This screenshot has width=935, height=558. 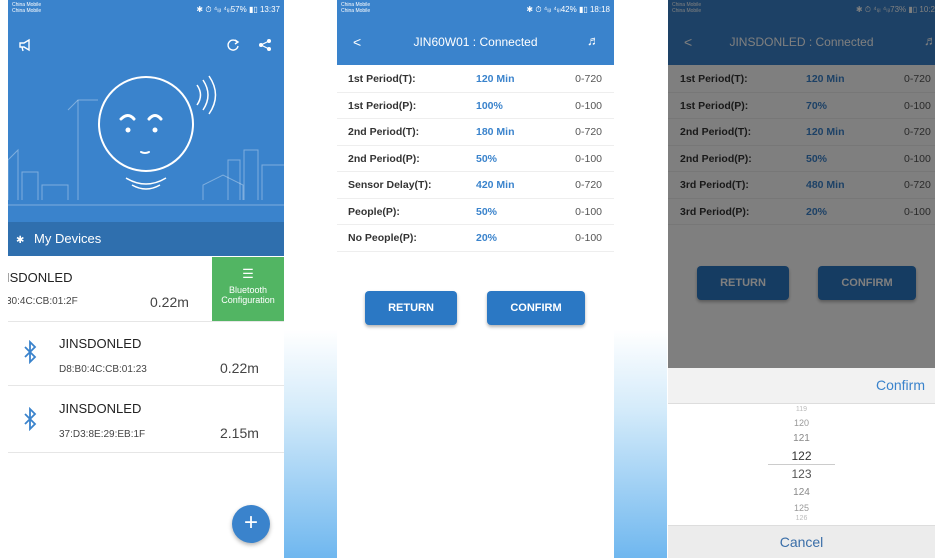 I want to click on bluetooth-config-label: Configuration, so click(x=248, y=300).